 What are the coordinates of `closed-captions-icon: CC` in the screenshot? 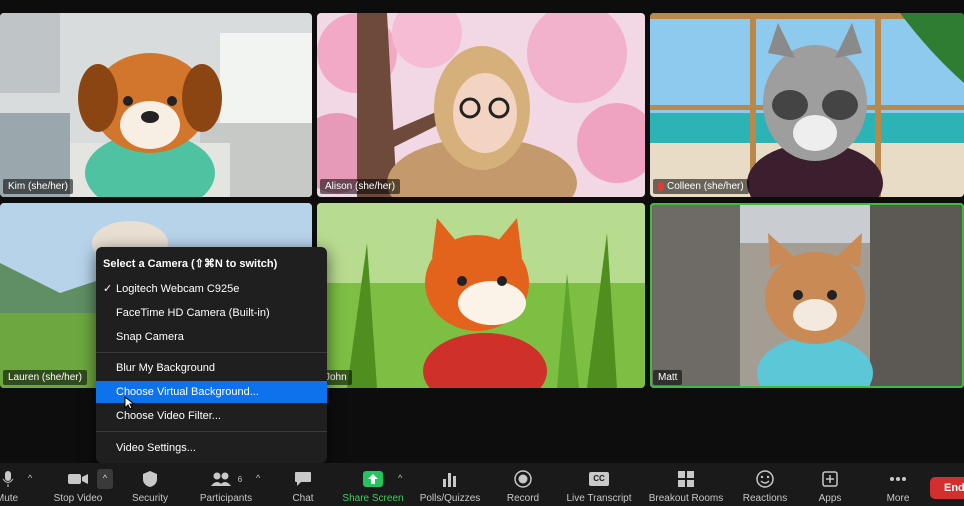 It's located at (599, 479).